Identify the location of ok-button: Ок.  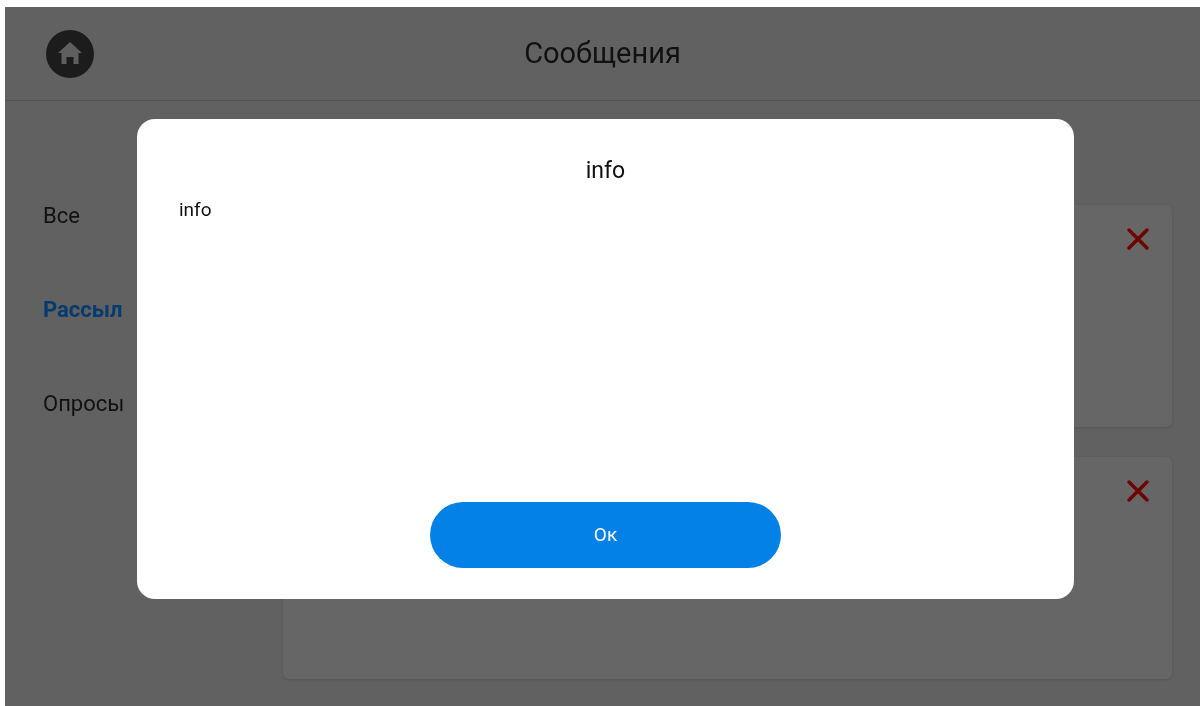
(605, 535).